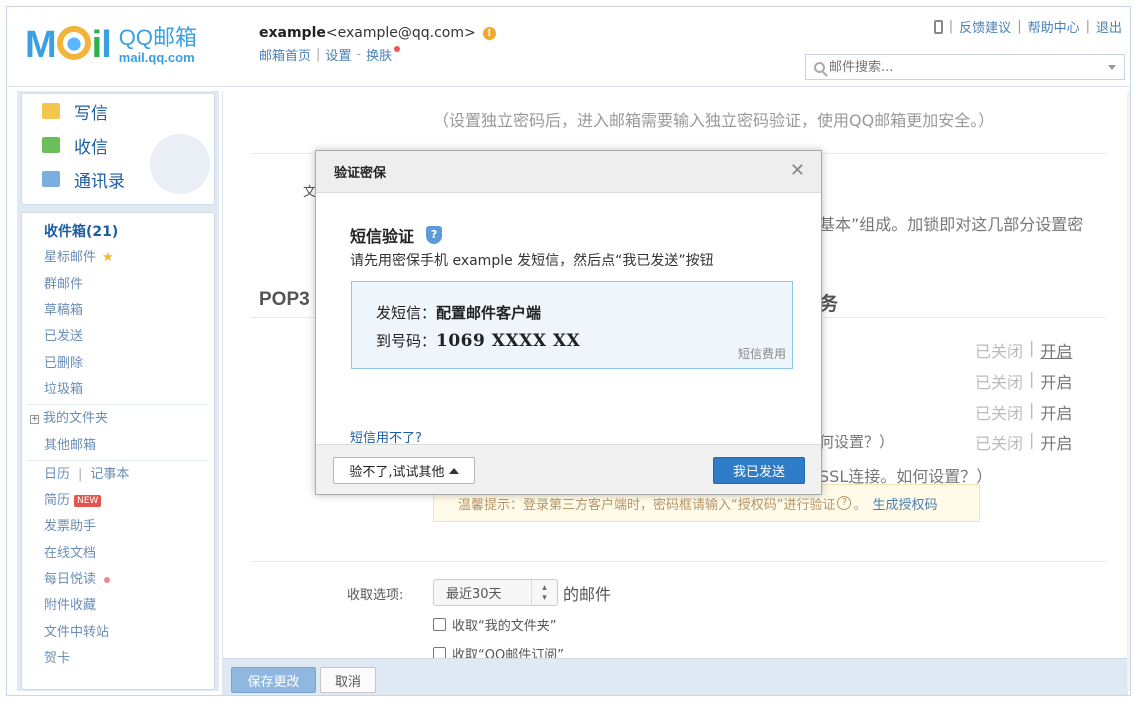  Describe the element at coordinates (406, 341) in the screenshot. I see `sms-number-label: 到号码：` at that location.